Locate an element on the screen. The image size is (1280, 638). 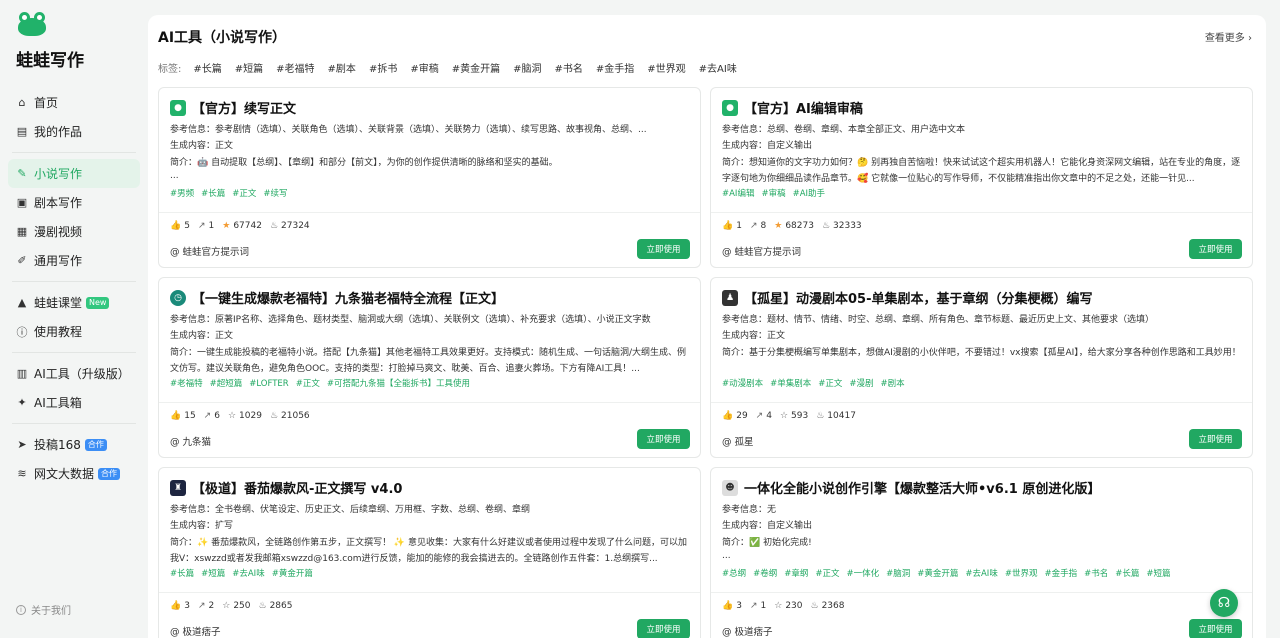
tag-filter: #书名 is located at coordinates (569, 67).